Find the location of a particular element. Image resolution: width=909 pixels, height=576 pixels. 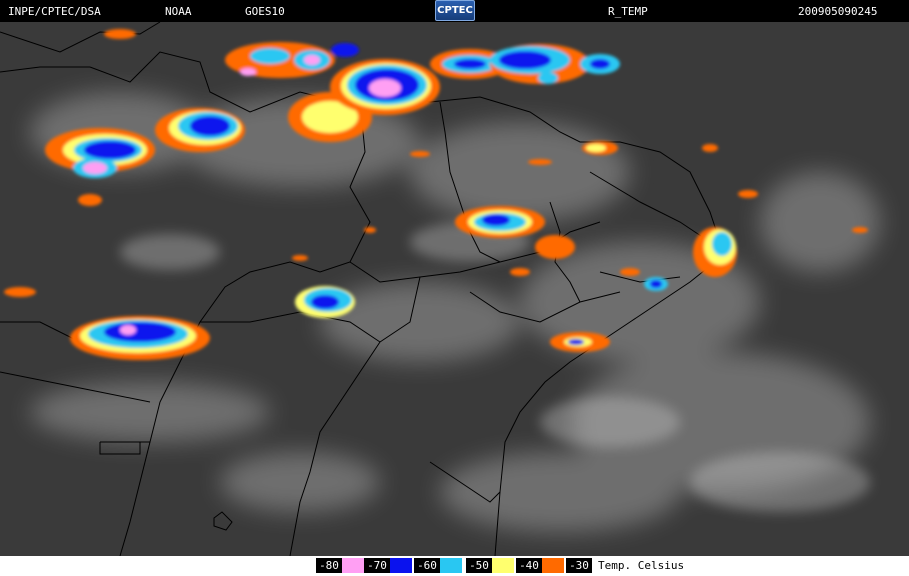

legend-item: -60 is located at coordinates (438, 565).